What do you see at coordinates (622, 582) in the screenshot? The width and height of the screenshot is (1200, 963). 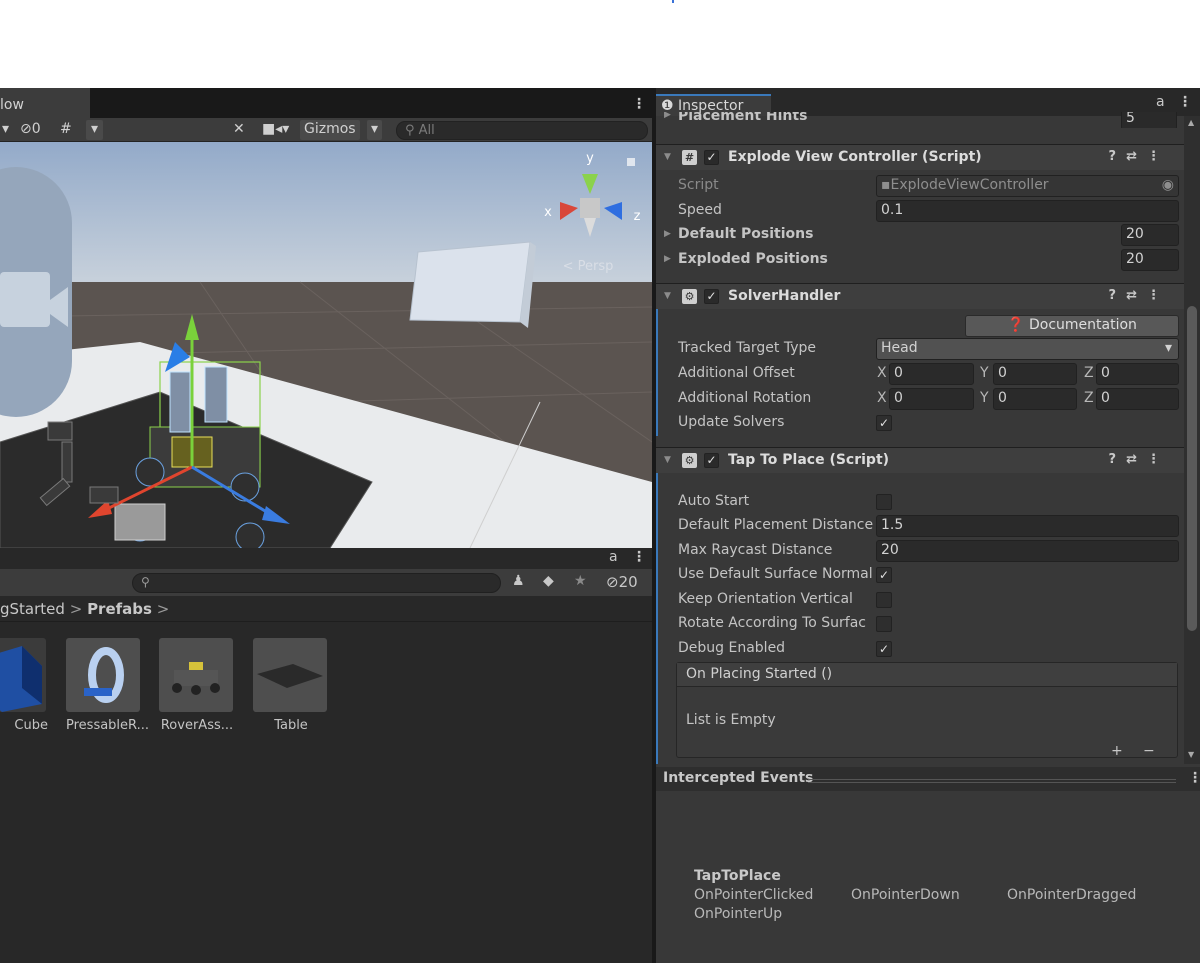 I see `hidden-packages-toggle: ⊘20` at bounding box center [622, 582].